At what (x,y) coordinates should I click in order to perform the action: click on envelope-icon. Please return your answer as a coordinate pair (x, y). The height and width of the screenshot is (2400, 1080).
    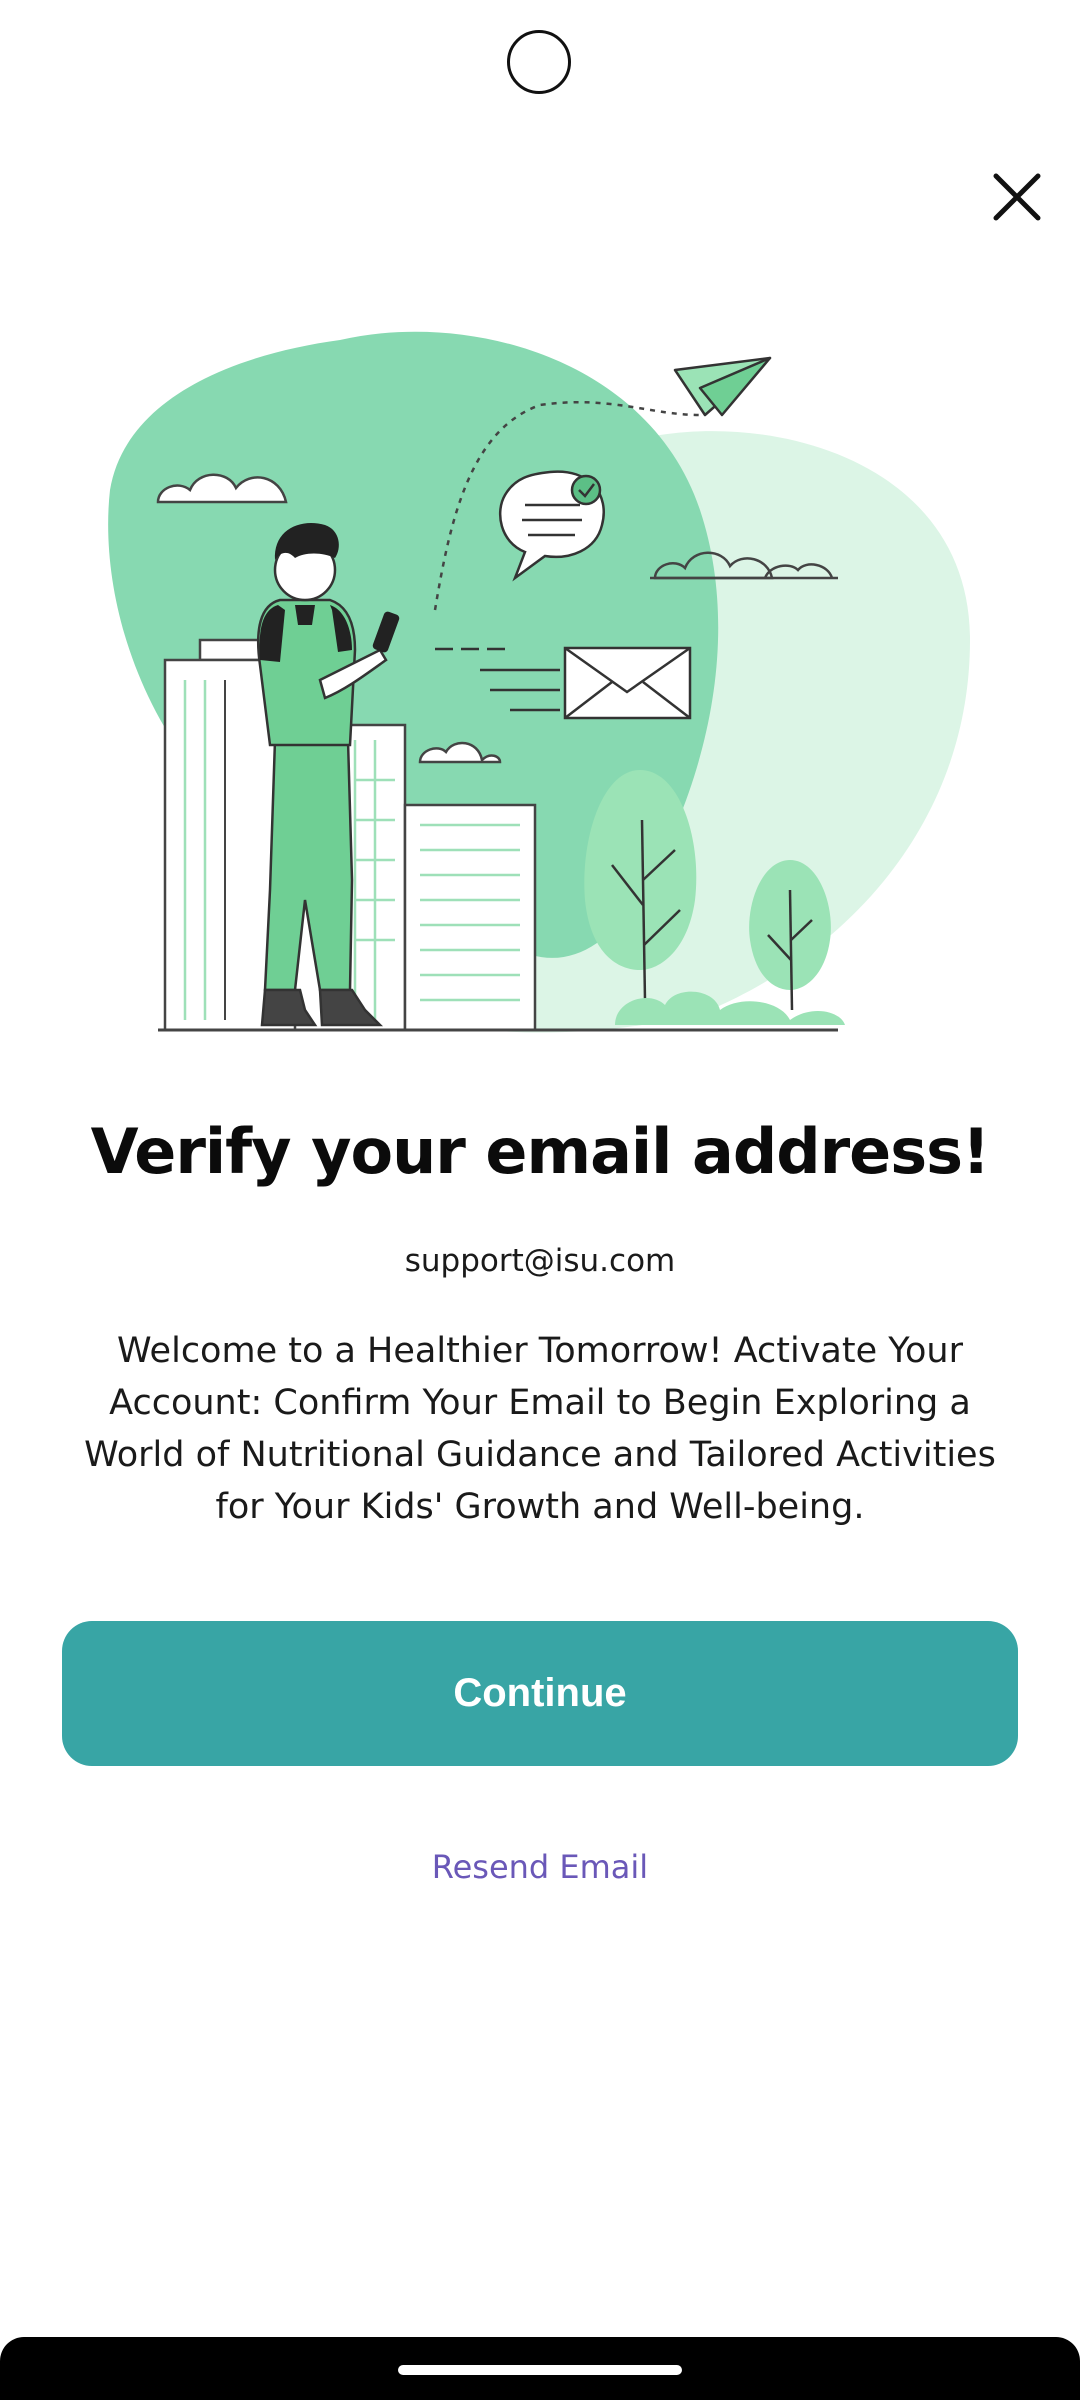
    Looking at the image, I should click on (627, 683).